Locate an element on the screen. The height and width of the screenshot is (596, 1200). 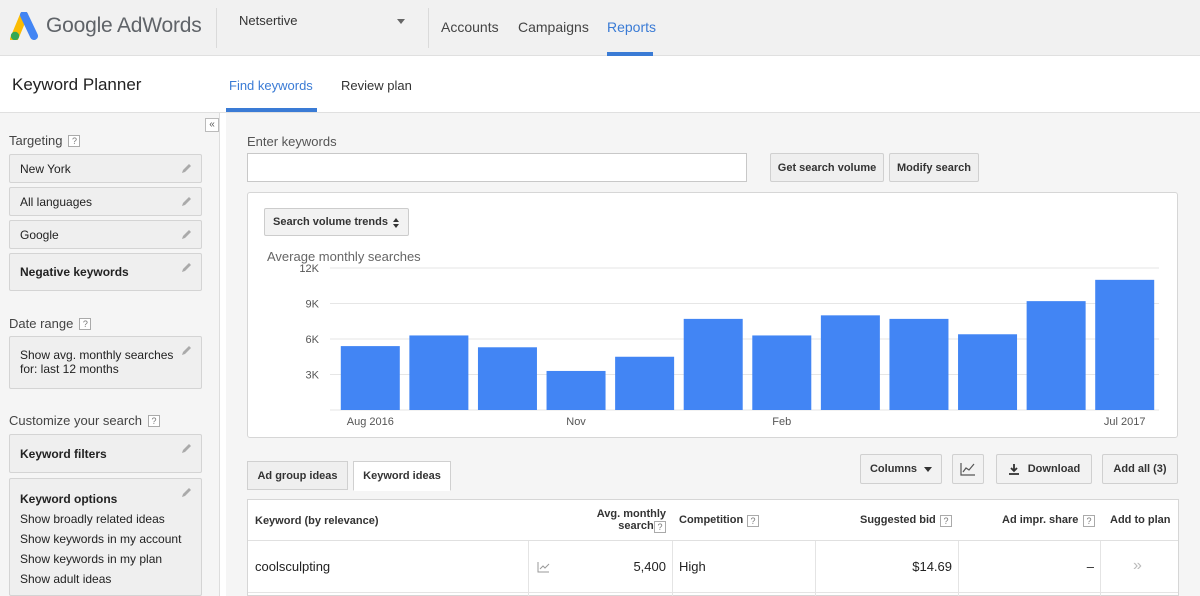
targeting-language: All languages is located at coordinates (105, 201).